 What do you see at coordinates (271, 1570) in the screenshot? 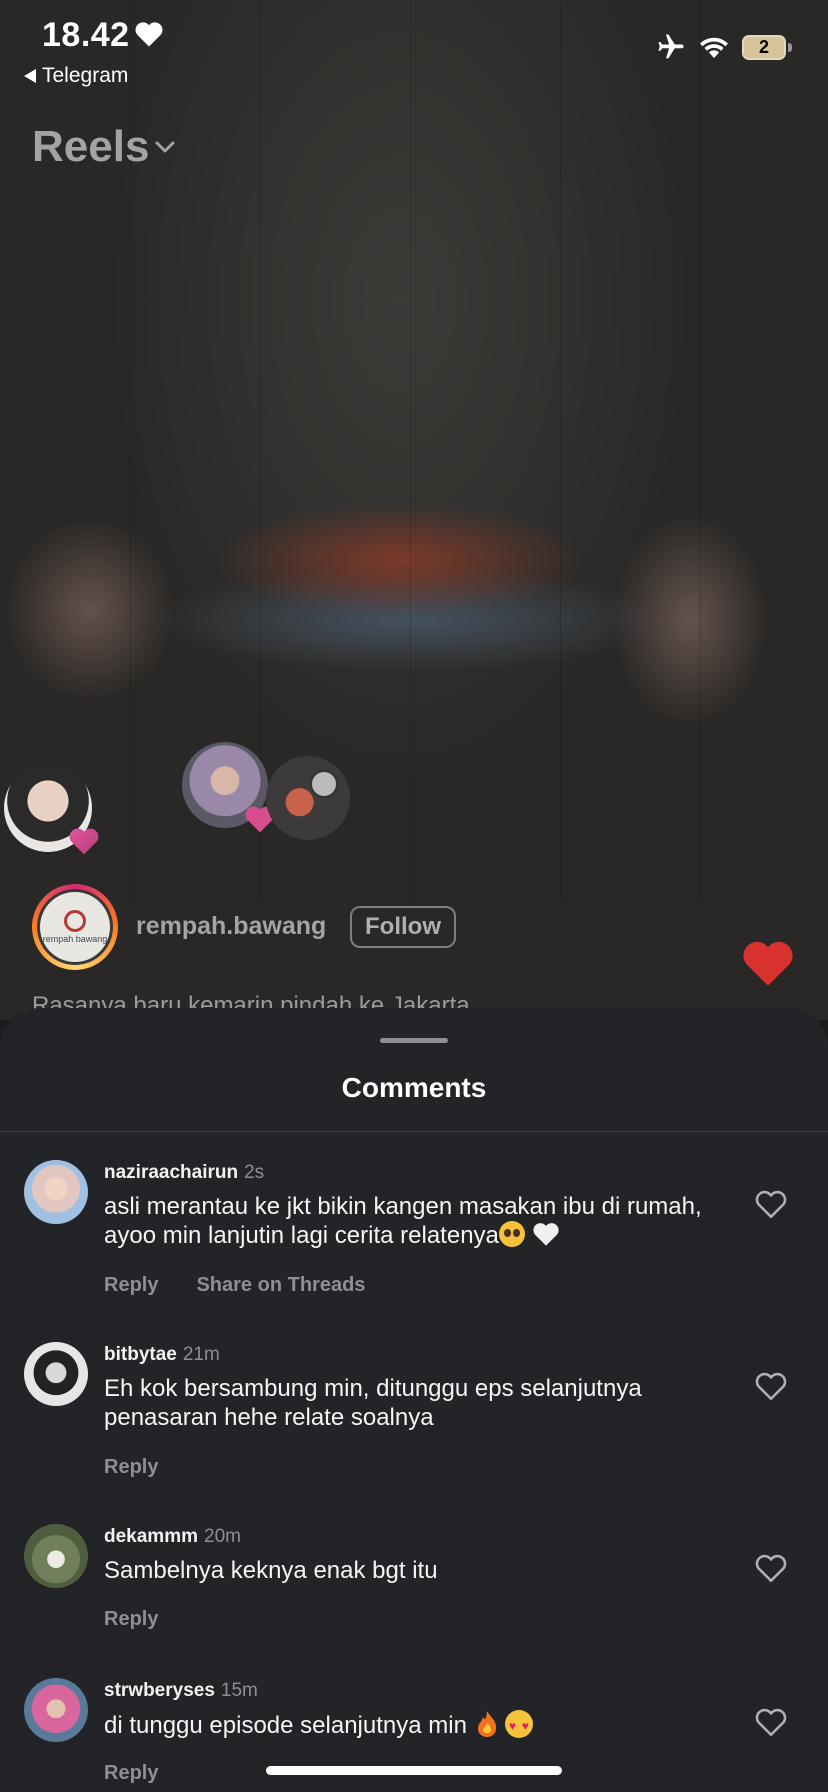
I see `comment-text: Sambelnya keknya enak bgt itu` at bounding box center [271, 1570].